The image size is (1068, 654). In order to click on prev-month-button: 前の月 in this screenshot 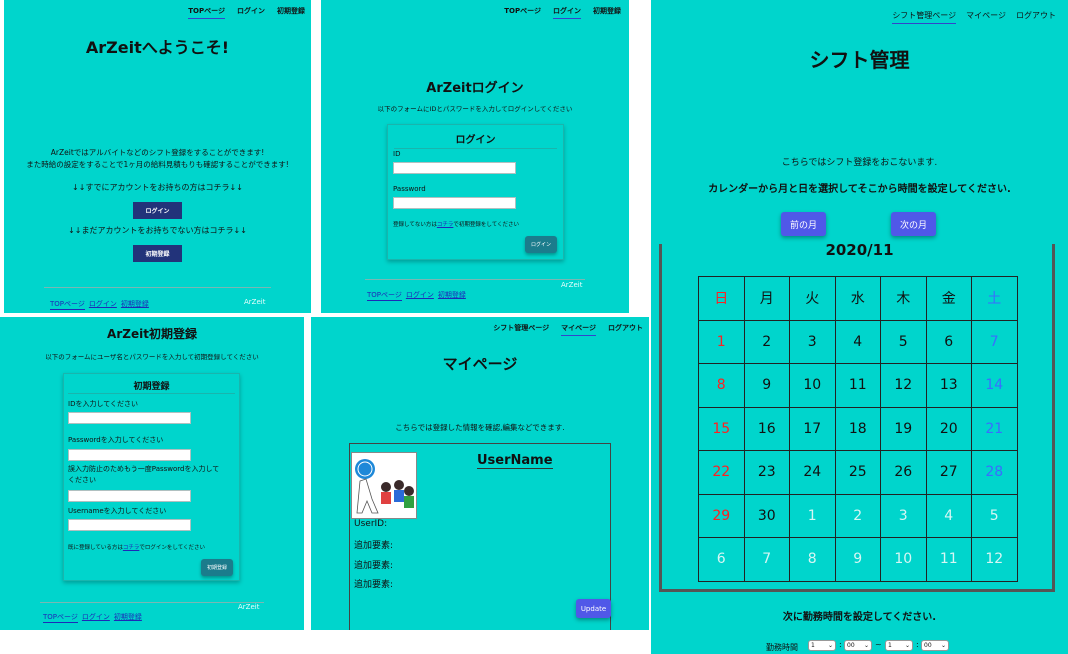, I will do `click(803, 224)`.